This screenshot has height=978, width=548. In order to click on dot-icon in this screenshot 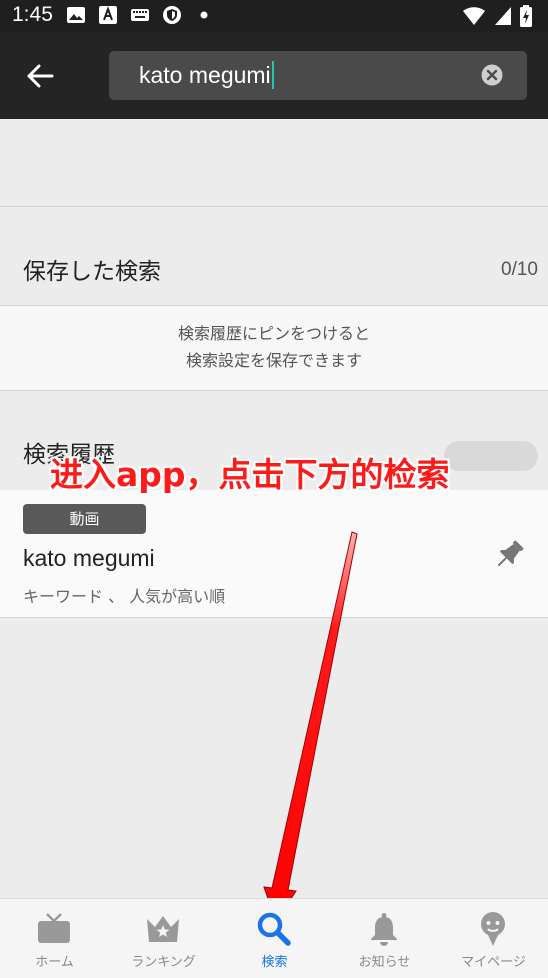, I will do `click(204, 15)`.